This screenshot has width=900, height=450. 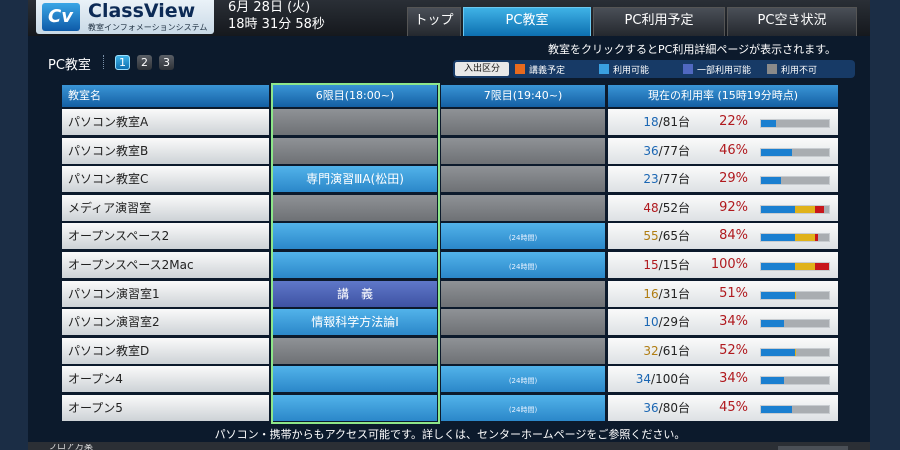 I want to click on period-6-cell: 講 義, so click(x=355, y=293).